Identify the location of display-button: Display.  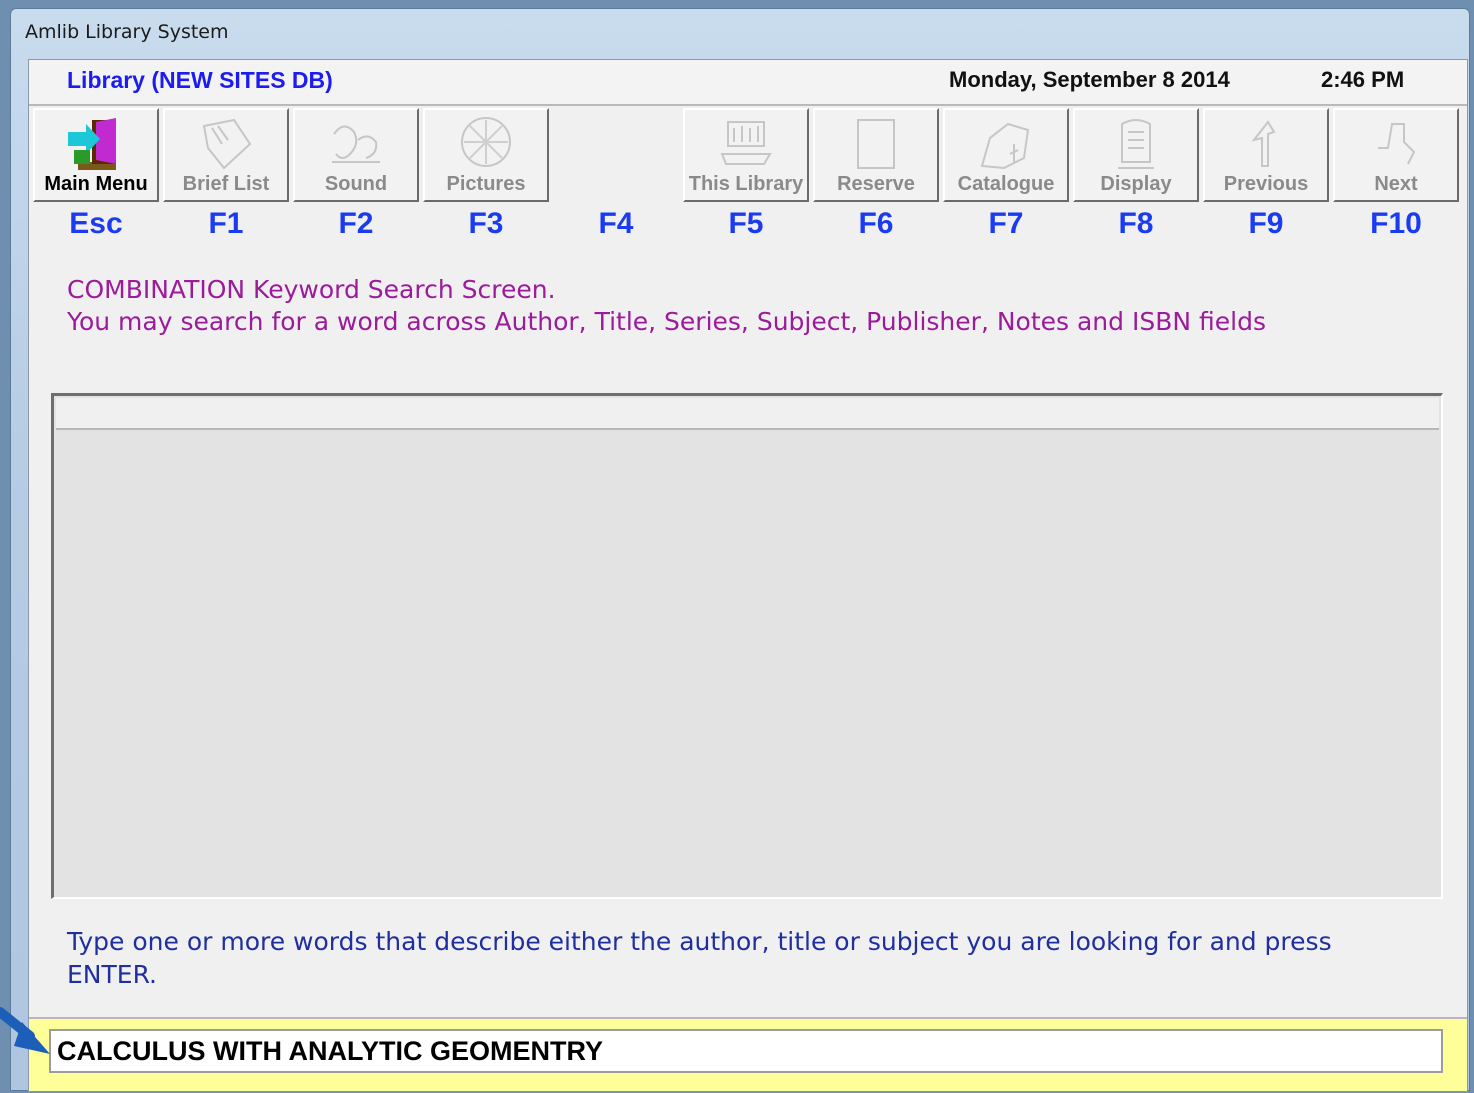
(1136, 155).